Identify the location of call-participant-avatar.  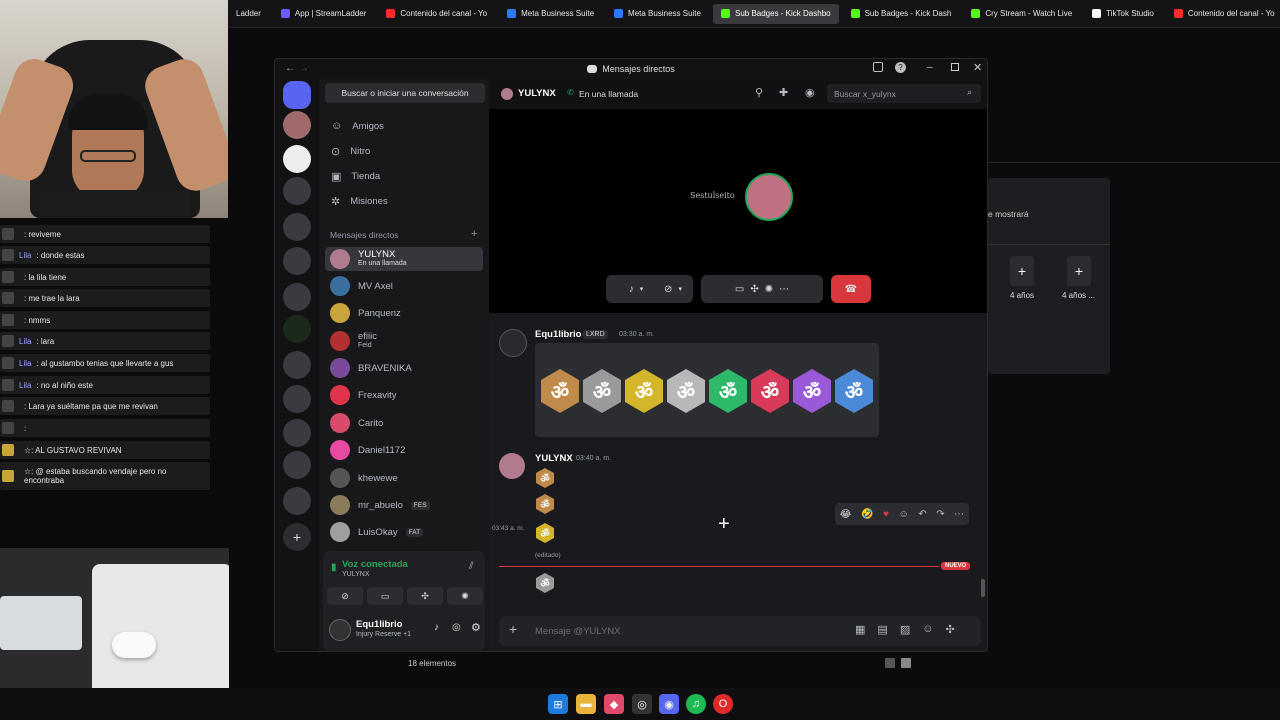
(769, 197).